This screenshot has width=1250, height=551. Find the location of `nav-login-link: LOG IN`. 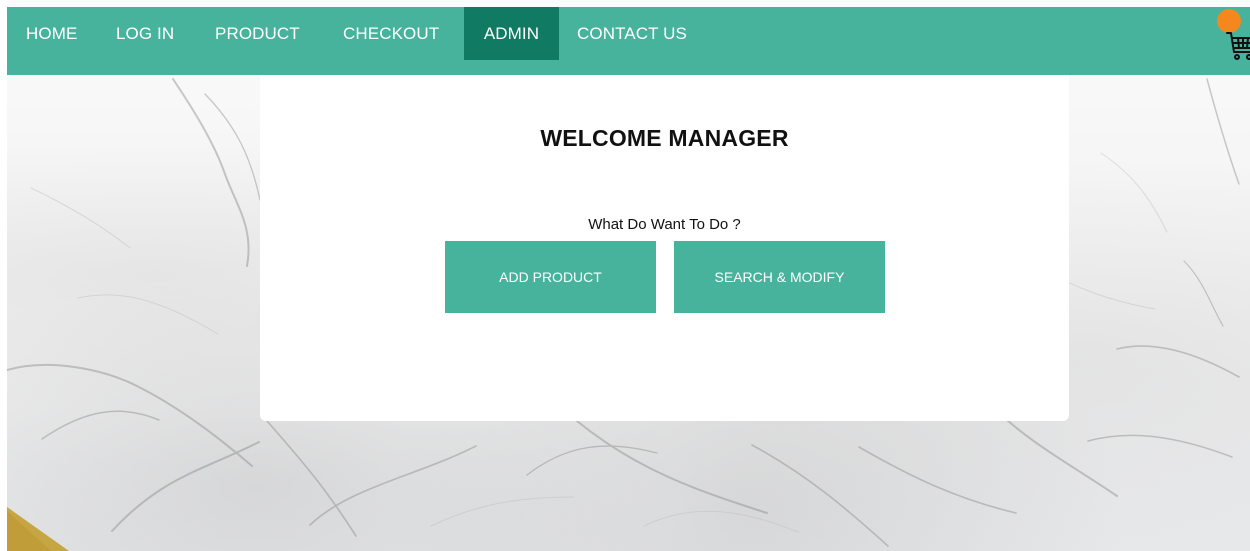

nav-login-link: LOG IN is located at coordinates (145, 33).